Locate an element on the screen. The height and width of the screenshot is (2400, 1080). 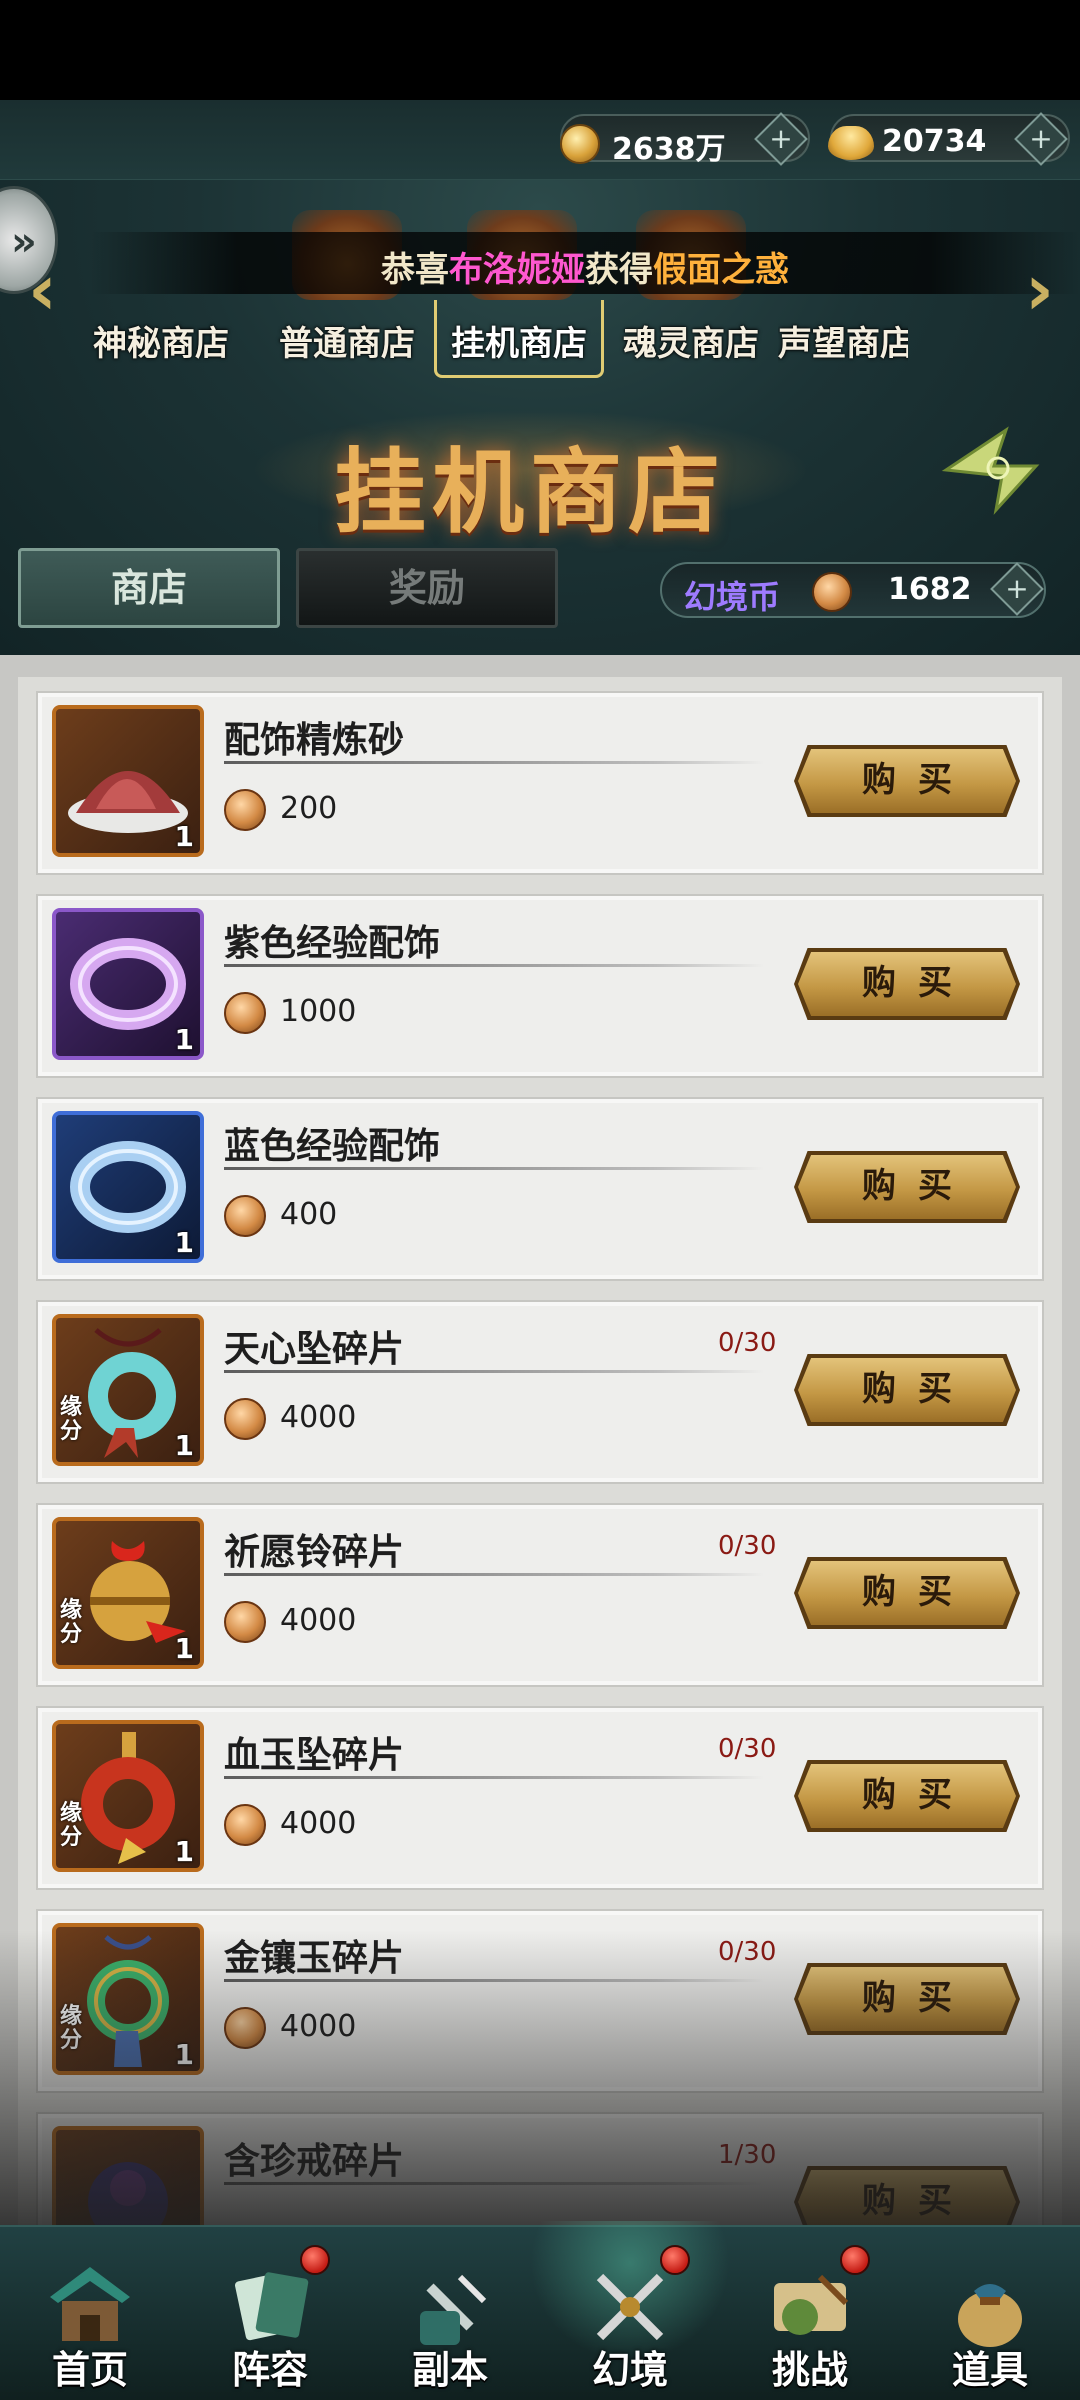
list-fade-overlay is located at coordinates (540, 2077).